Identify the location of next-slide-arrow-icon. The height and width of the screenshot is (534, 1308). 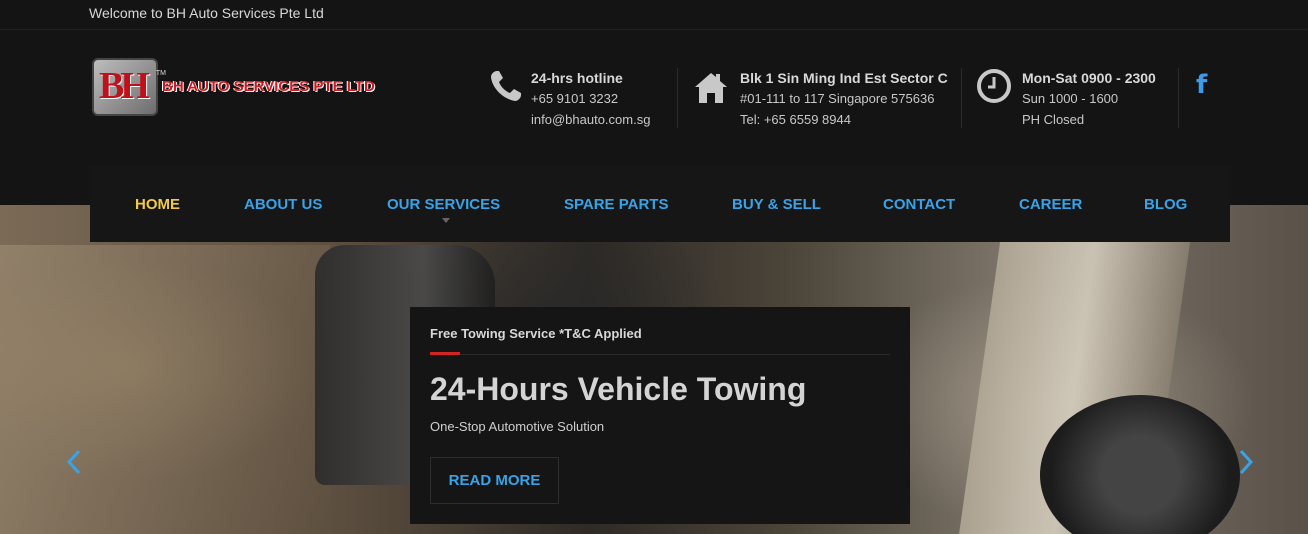
(1246, 462).